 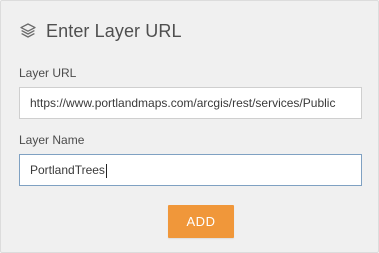 I want to click on layer-url-label: Layer URL, so click(x=48, y=73).